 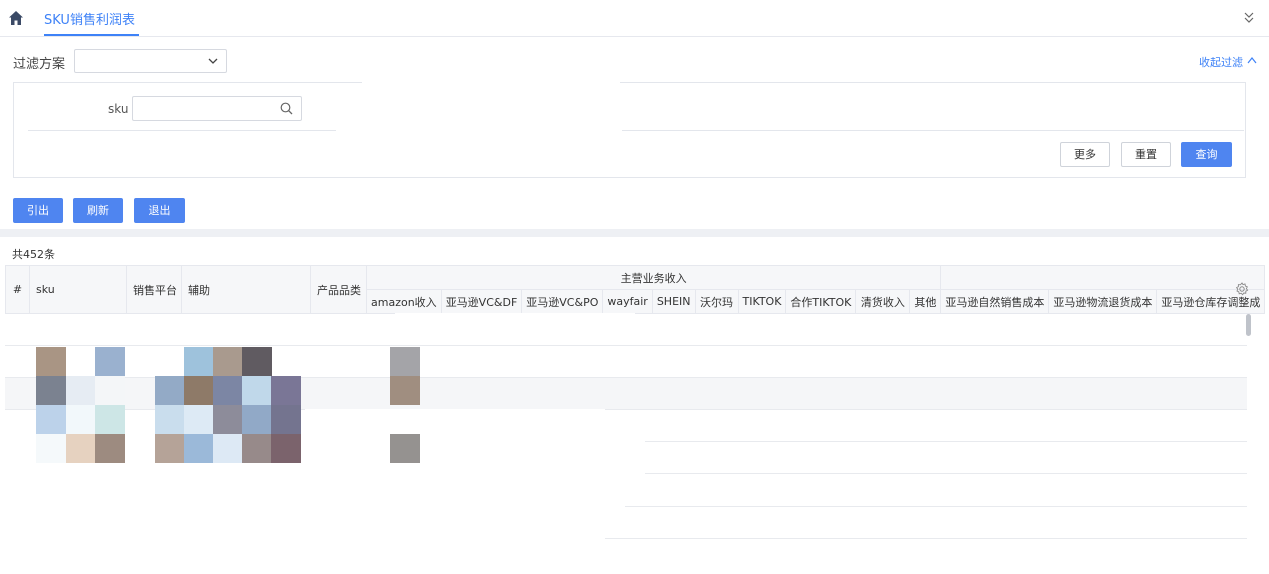 What do you see at coordinates (1242, 289) in the screenshot?
I see `gear-icon` at bounding box center [1242, 289].